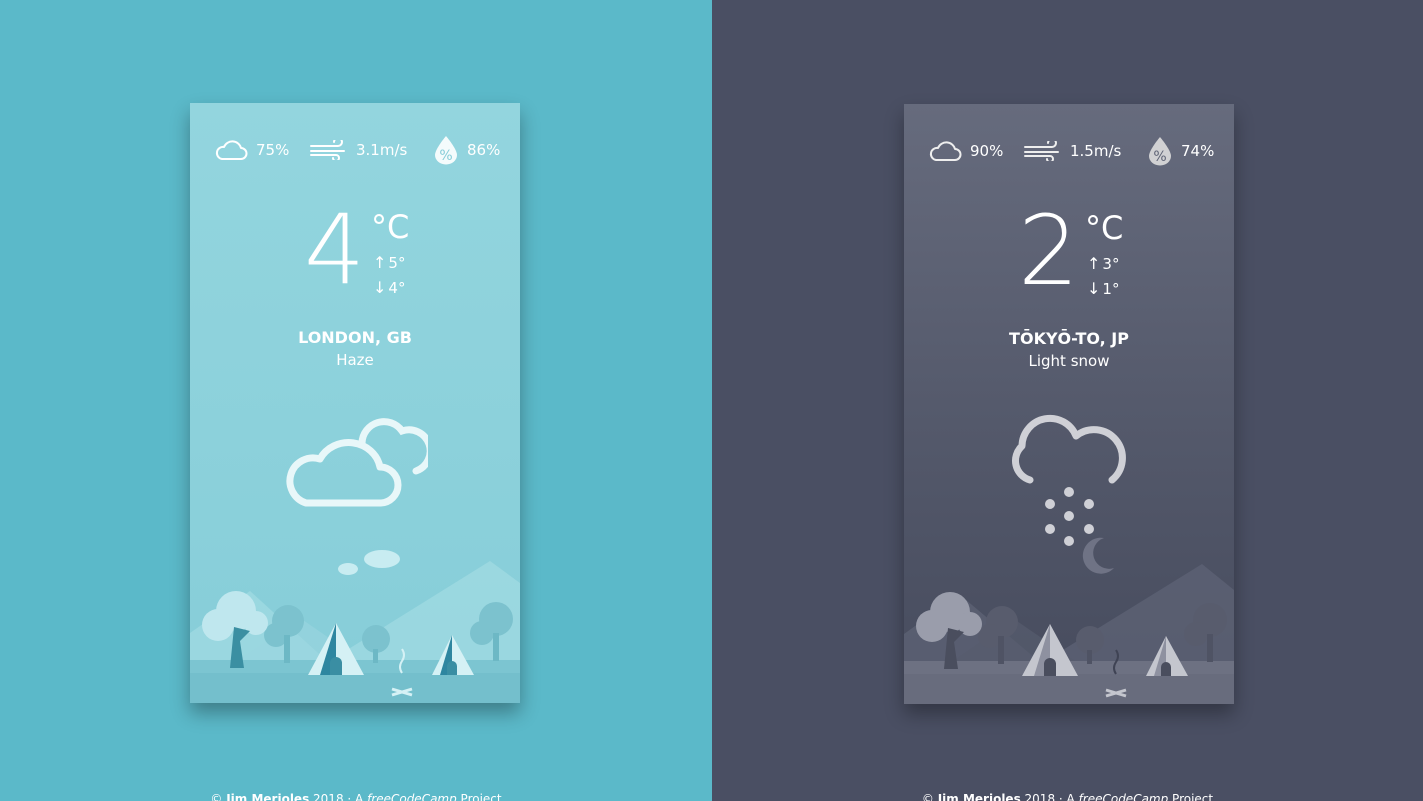  I want to click on temperature-low: ↓ 4°, so click(389, 287).